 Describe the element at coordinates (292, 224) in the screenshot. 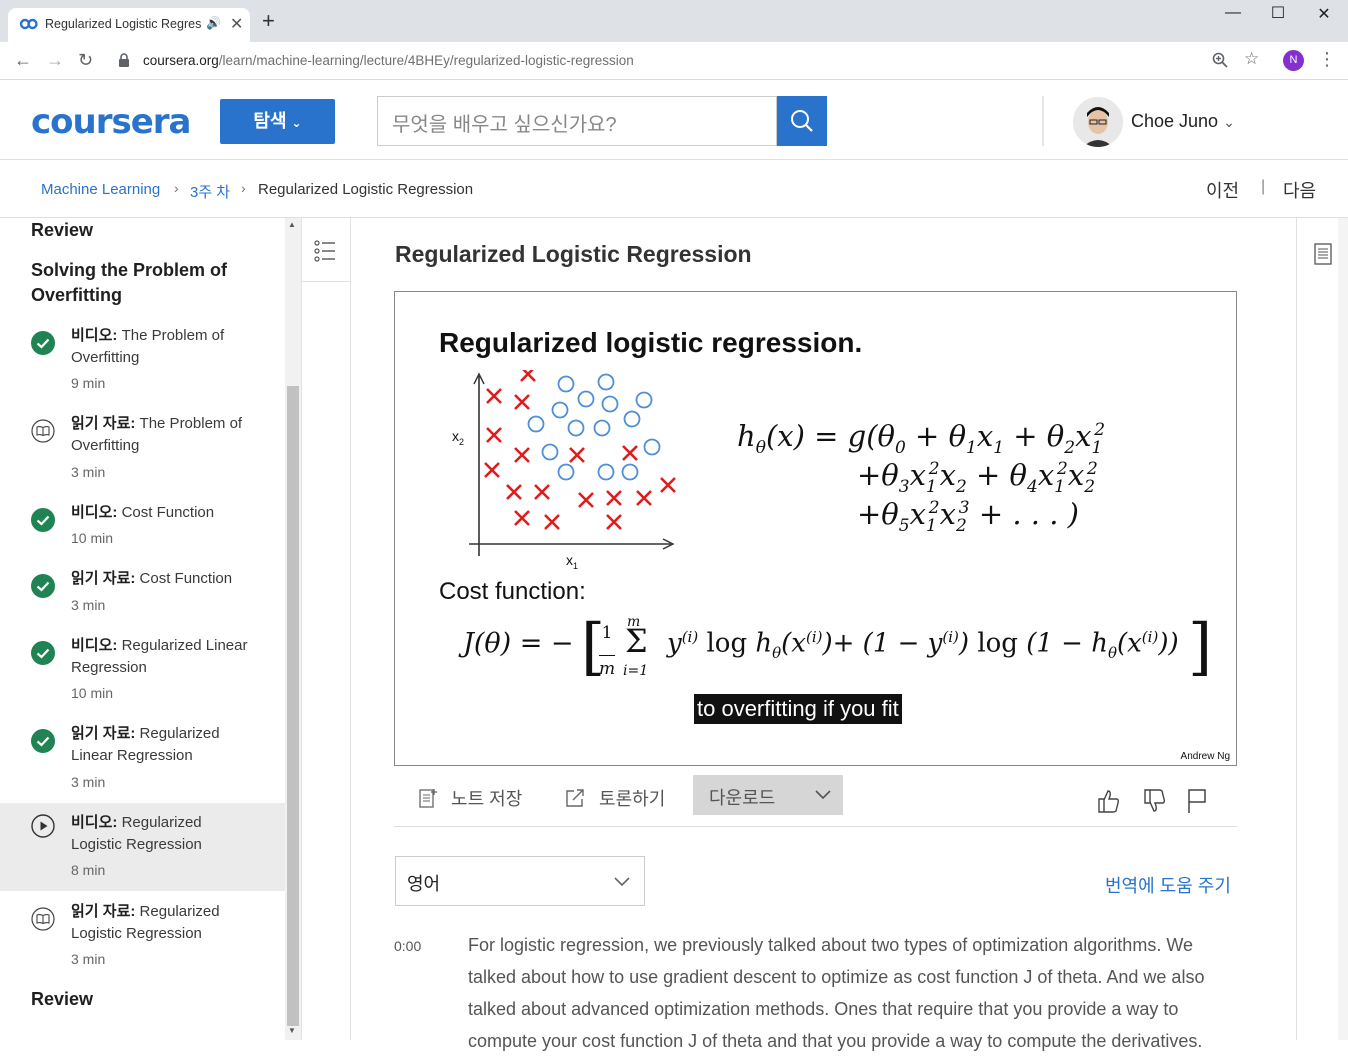

I see `scroll-up-icon: ▲` at that location.